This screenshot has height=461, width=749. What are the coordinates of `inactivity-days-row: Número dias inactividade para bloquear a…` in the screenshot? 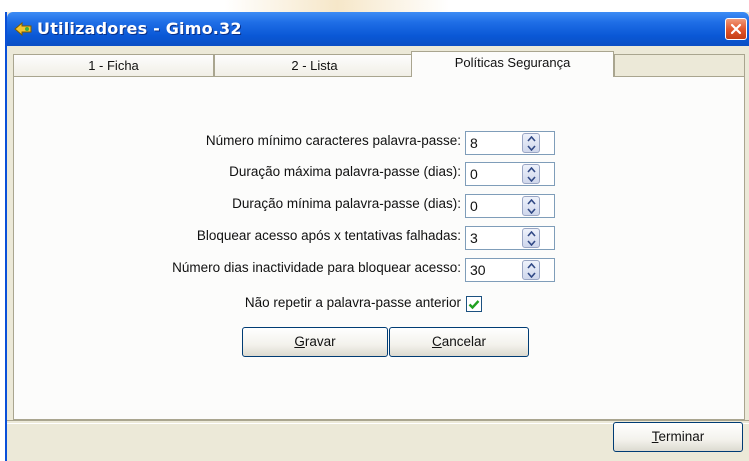 It's located at (237, 269).